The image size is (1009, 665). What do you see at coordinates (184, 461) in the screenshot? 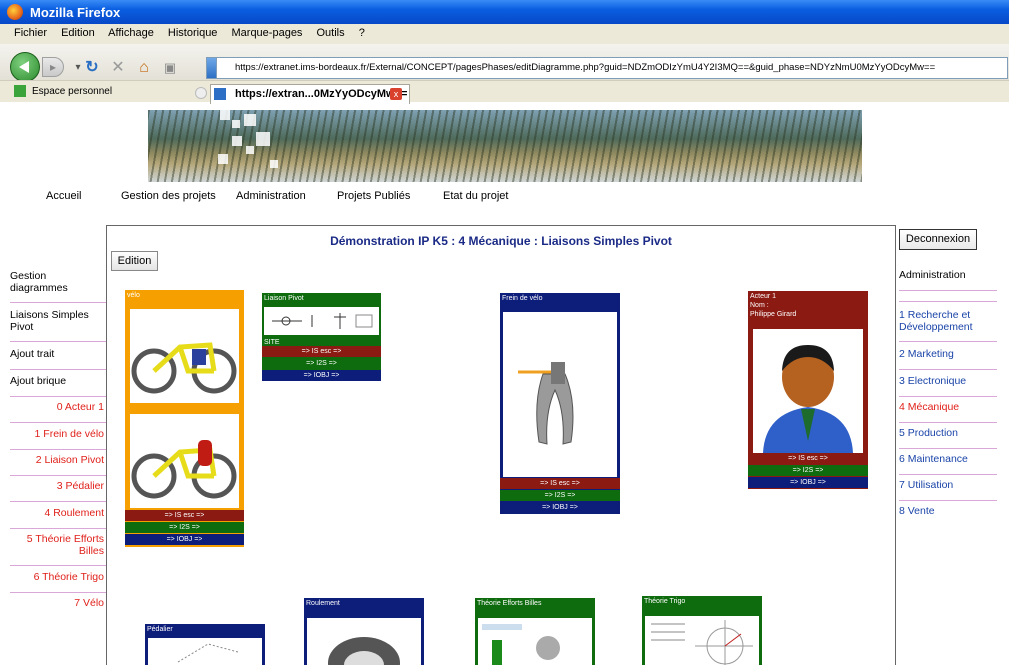
I see `bike-image-red` at bounding box center [184, 461].